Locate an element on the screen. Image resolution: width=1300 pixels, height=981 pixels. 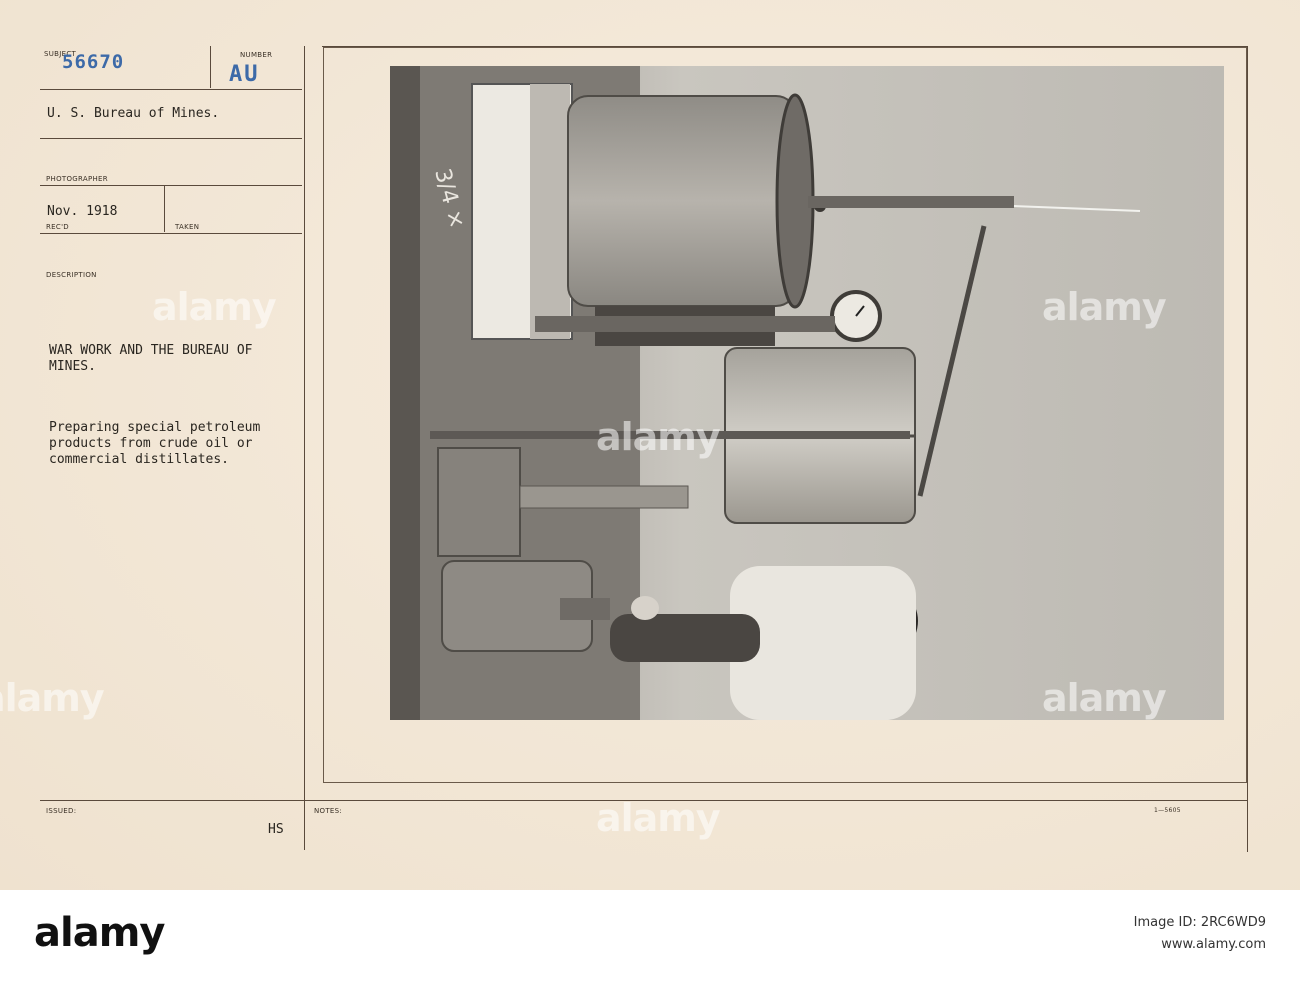
date-divider is located at coordinates (164, 208).